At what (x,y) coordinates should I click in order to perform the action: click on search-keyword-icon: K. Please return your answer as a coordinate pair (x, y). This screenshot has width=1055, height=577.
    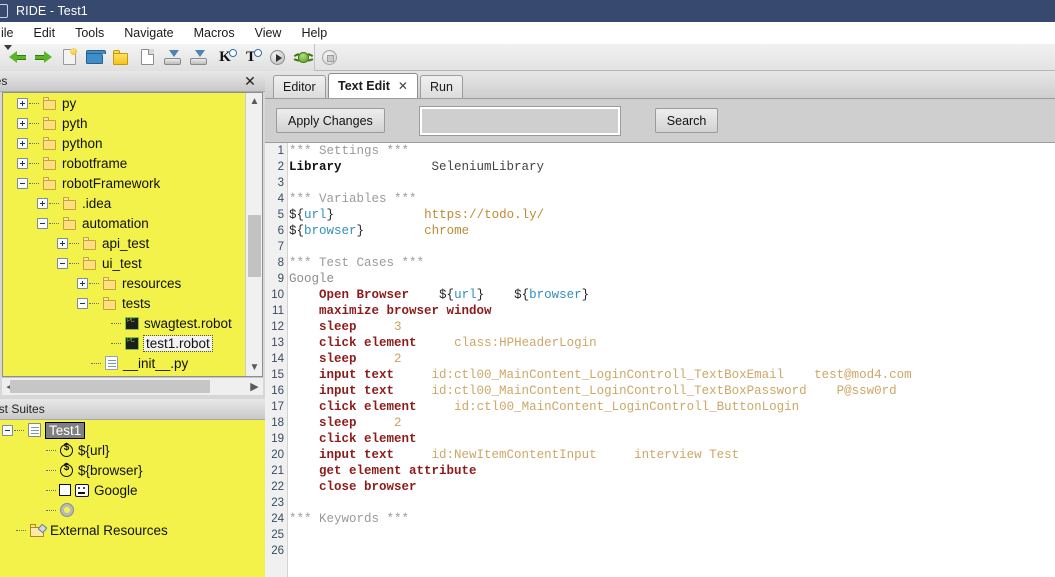
    Looking at the image, I should click on (225, 57).